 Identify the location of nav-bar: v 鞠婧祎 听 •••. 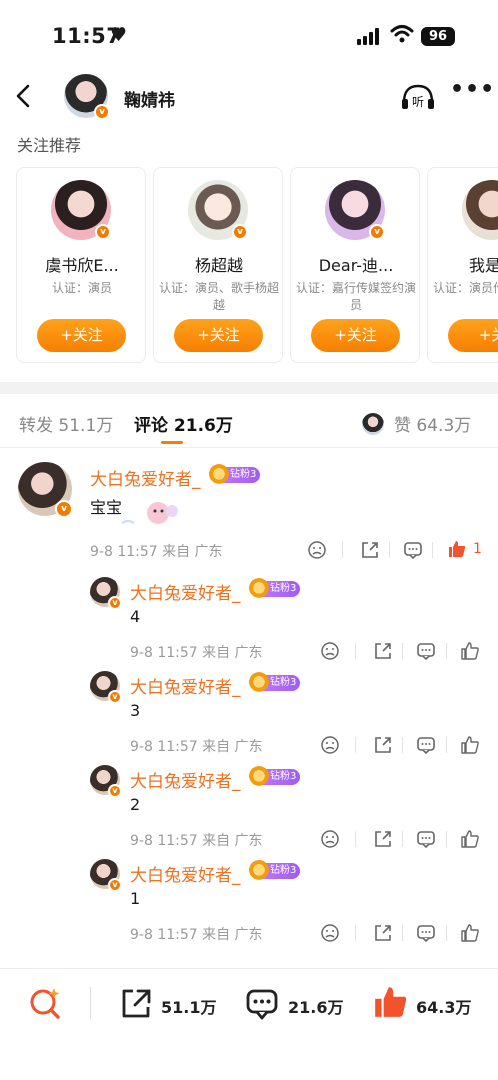
(249, 97).